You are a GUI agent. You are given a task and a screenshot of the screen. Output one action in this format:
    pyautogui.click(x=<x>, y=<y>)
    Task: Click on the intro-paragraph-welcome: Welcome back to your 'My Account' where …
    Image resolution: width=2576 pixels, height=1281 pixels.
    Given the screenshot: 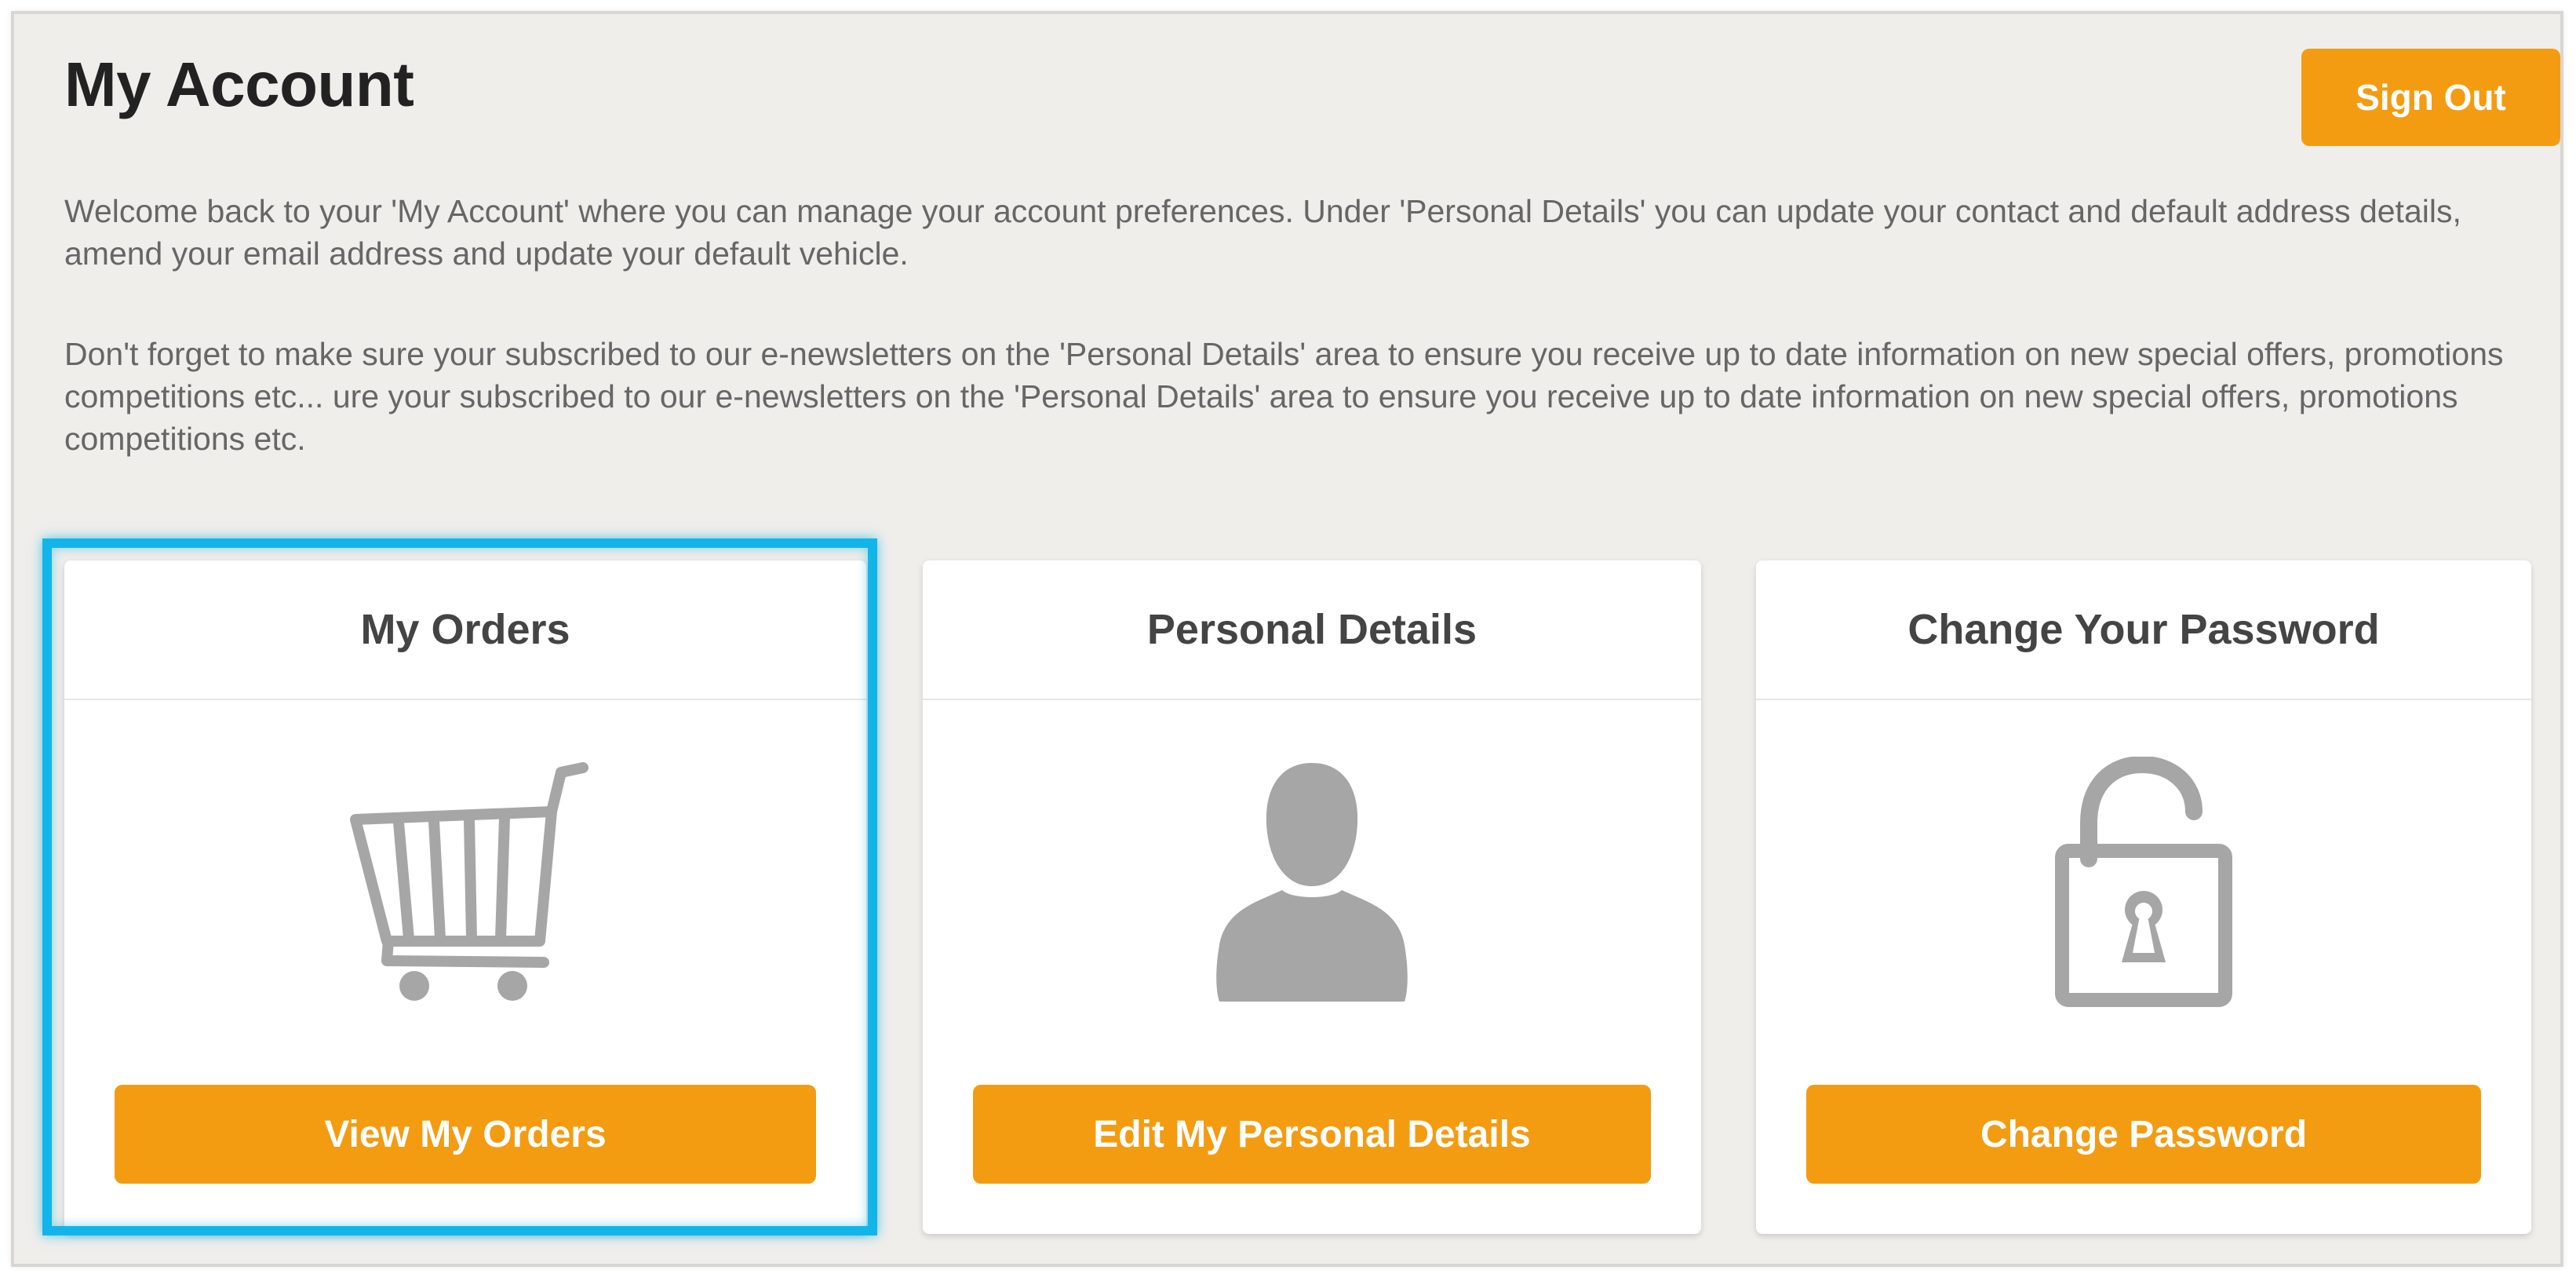 What is the action you would take?
    pyautogui.click(x=1262, y=232)
    